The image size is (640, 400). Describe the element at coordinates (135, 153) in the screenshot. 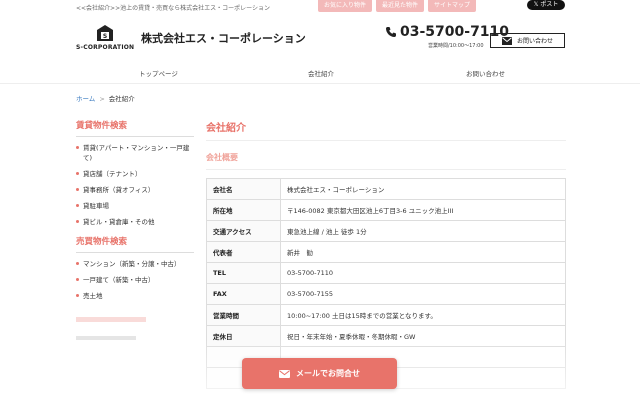

I see `sidebar-item-rental-residential: 賃貸(アパート・マンション・一戸建て)` at that location.